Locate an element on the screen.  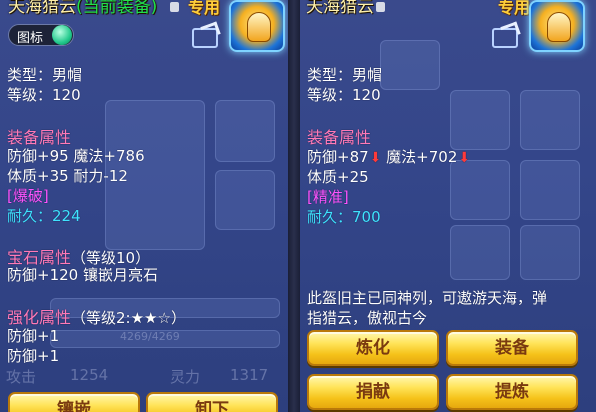
durability: 耐久：224 is located at coordinates (44, 216).